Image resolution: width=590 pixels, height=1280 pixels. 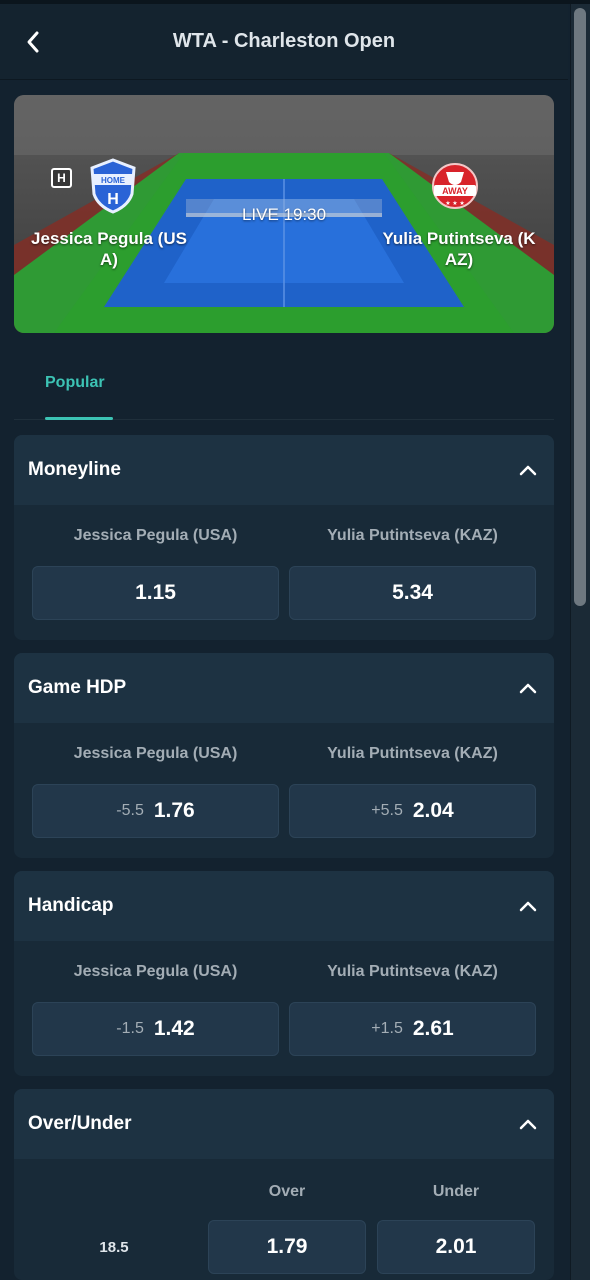 What do you see at coordinates (459, 249) in the screenshot?
I see `away-team-name: Yulia Putintseva (KAZ)` at bounding box center [459, 249].